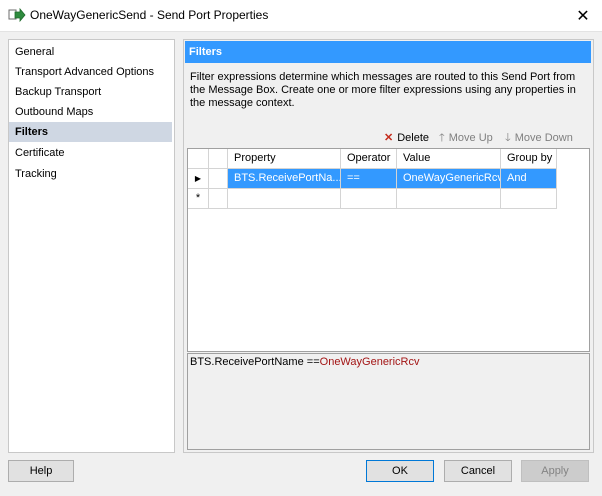 The height and width of the screenshot is (496, 602). What do you see at coordinates (413, 138) in the screenshot?
I see `delete-label: Delete` at bounding box center [413, 138].